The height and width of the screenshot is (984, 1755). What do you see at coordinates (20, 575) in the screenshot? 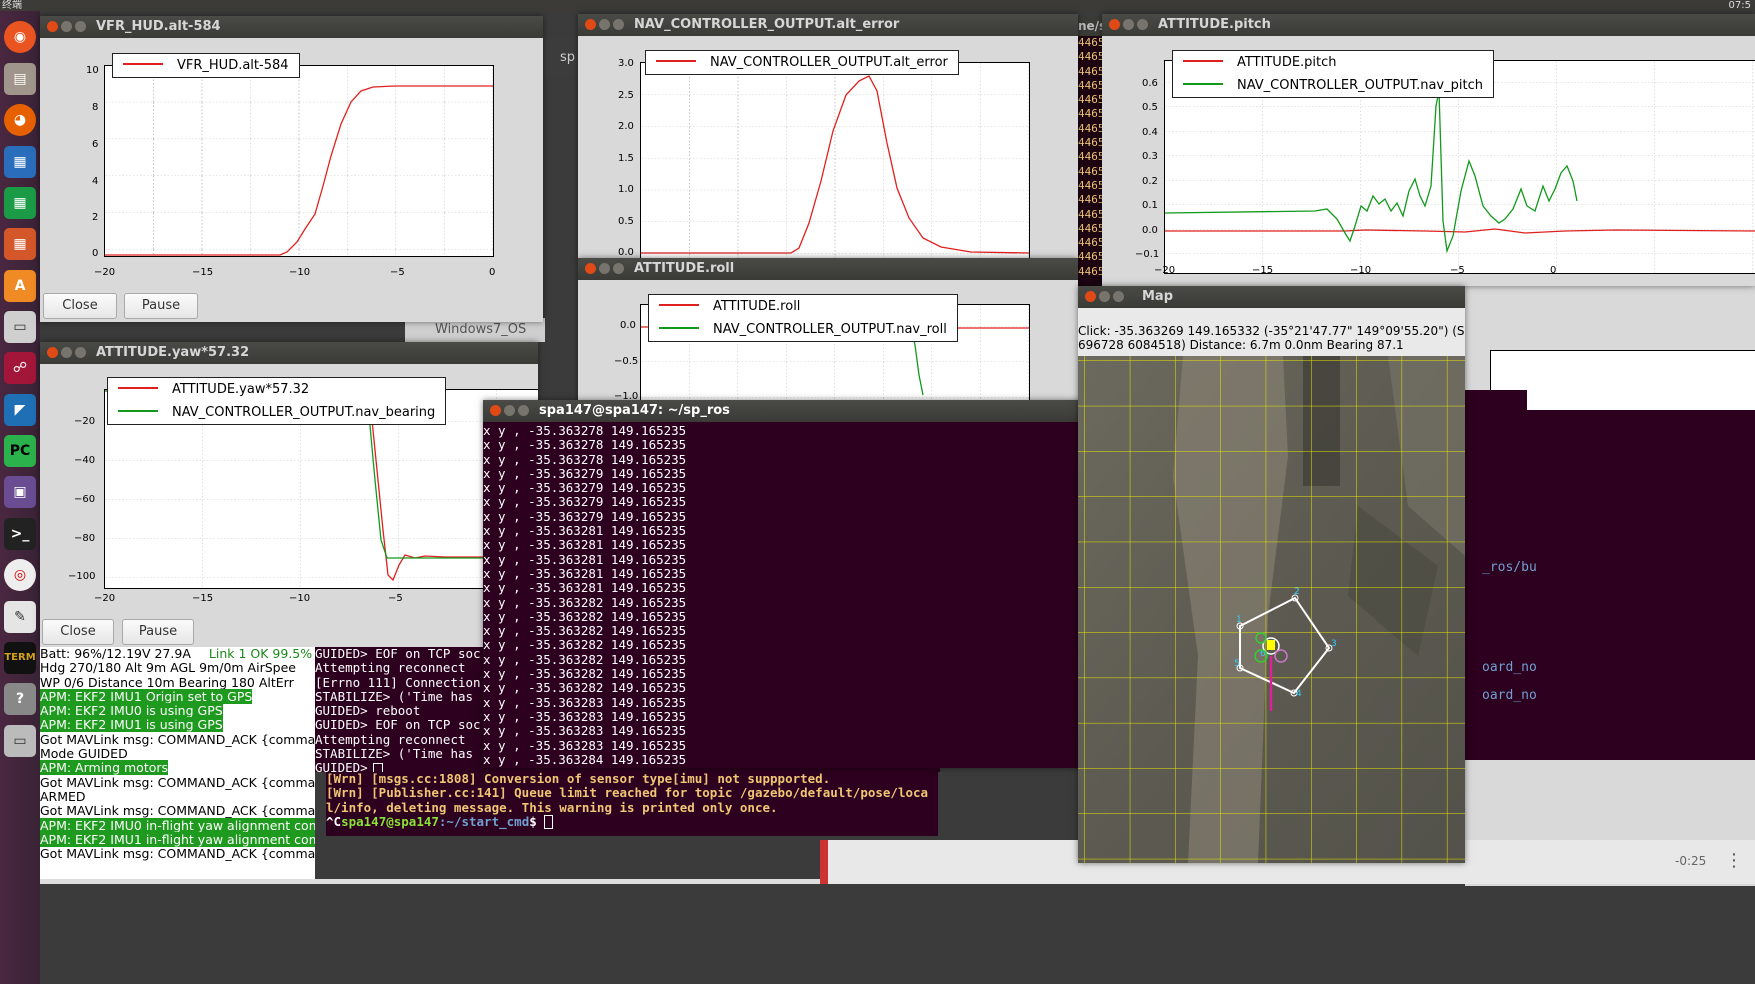
I see `app-icon: ◎` at bounding box center [20, 575].